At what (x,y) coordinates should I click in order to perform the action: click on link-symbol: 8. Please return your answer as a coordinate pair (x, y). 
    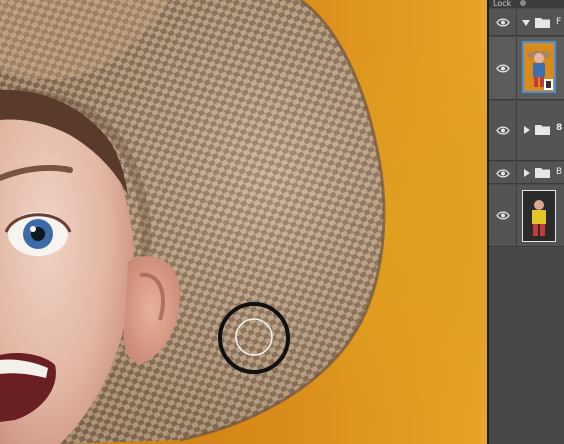
    Looking at the image, I should click on (559, 128).